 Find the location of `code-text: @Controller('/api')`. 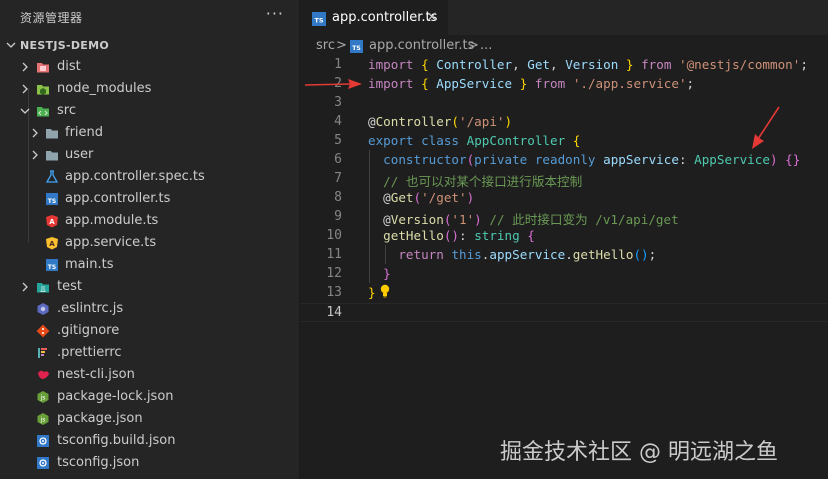

code-text: @Controller('/api') is located at coordinates (440, 121).